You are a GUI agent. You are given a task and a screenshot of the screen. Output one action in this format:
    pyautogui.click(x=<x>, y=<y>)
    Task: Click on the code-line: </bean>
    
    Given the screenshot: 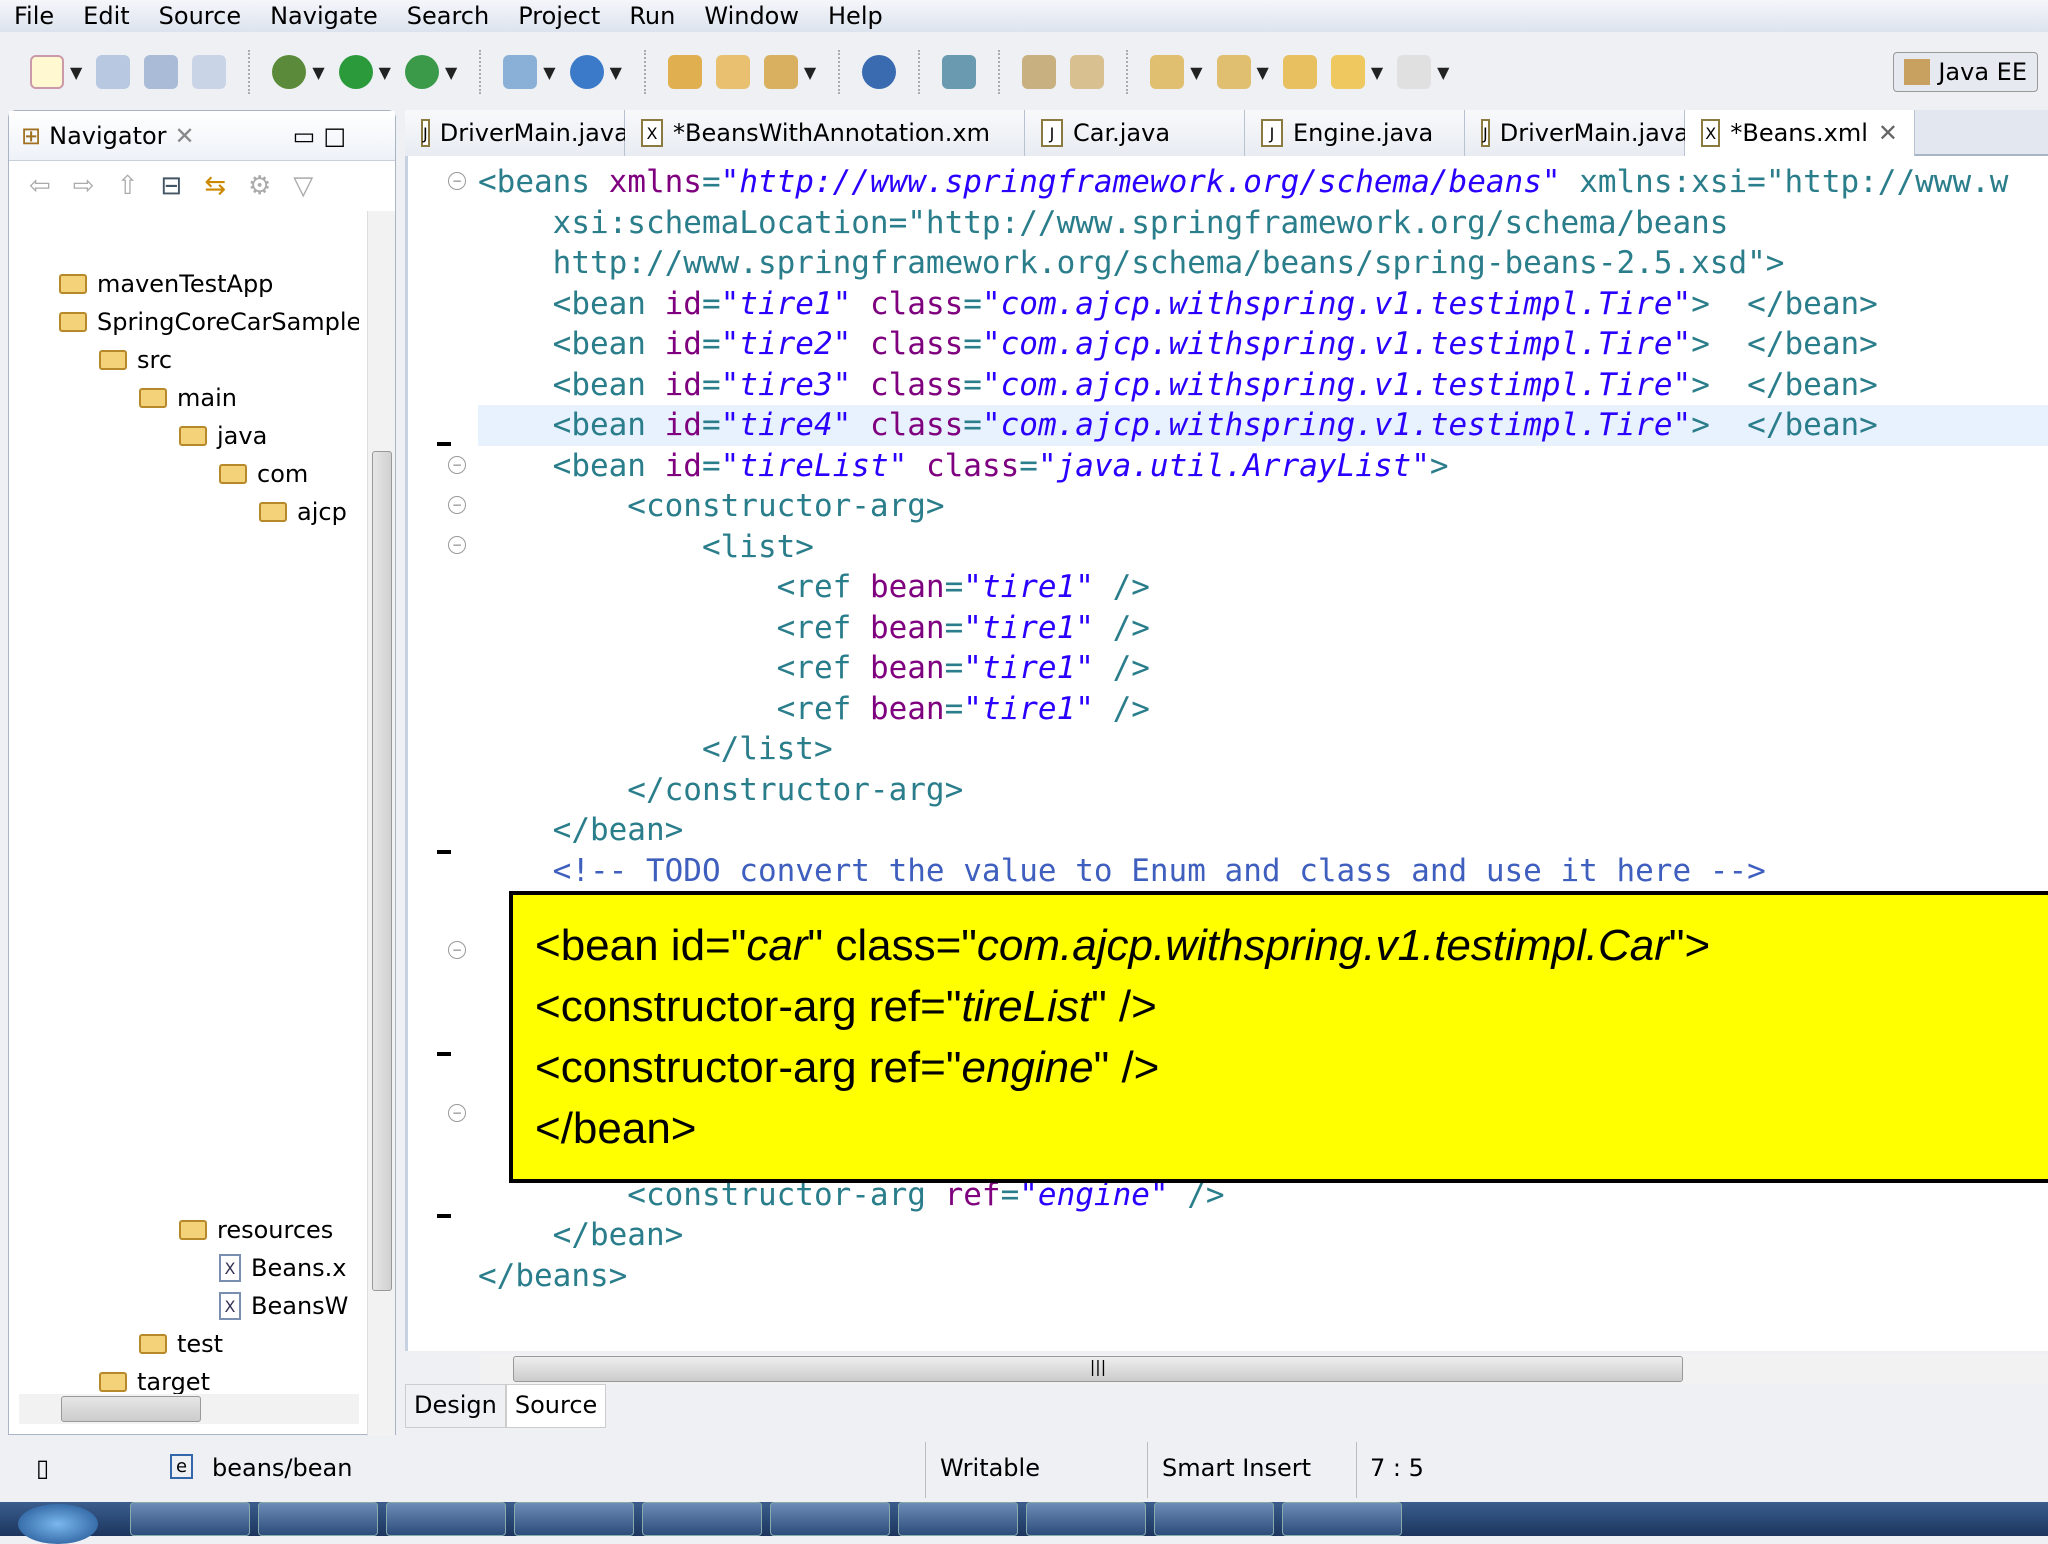 What is the action you would take?
    pyautogui.click(x=1263, y=1235)
    